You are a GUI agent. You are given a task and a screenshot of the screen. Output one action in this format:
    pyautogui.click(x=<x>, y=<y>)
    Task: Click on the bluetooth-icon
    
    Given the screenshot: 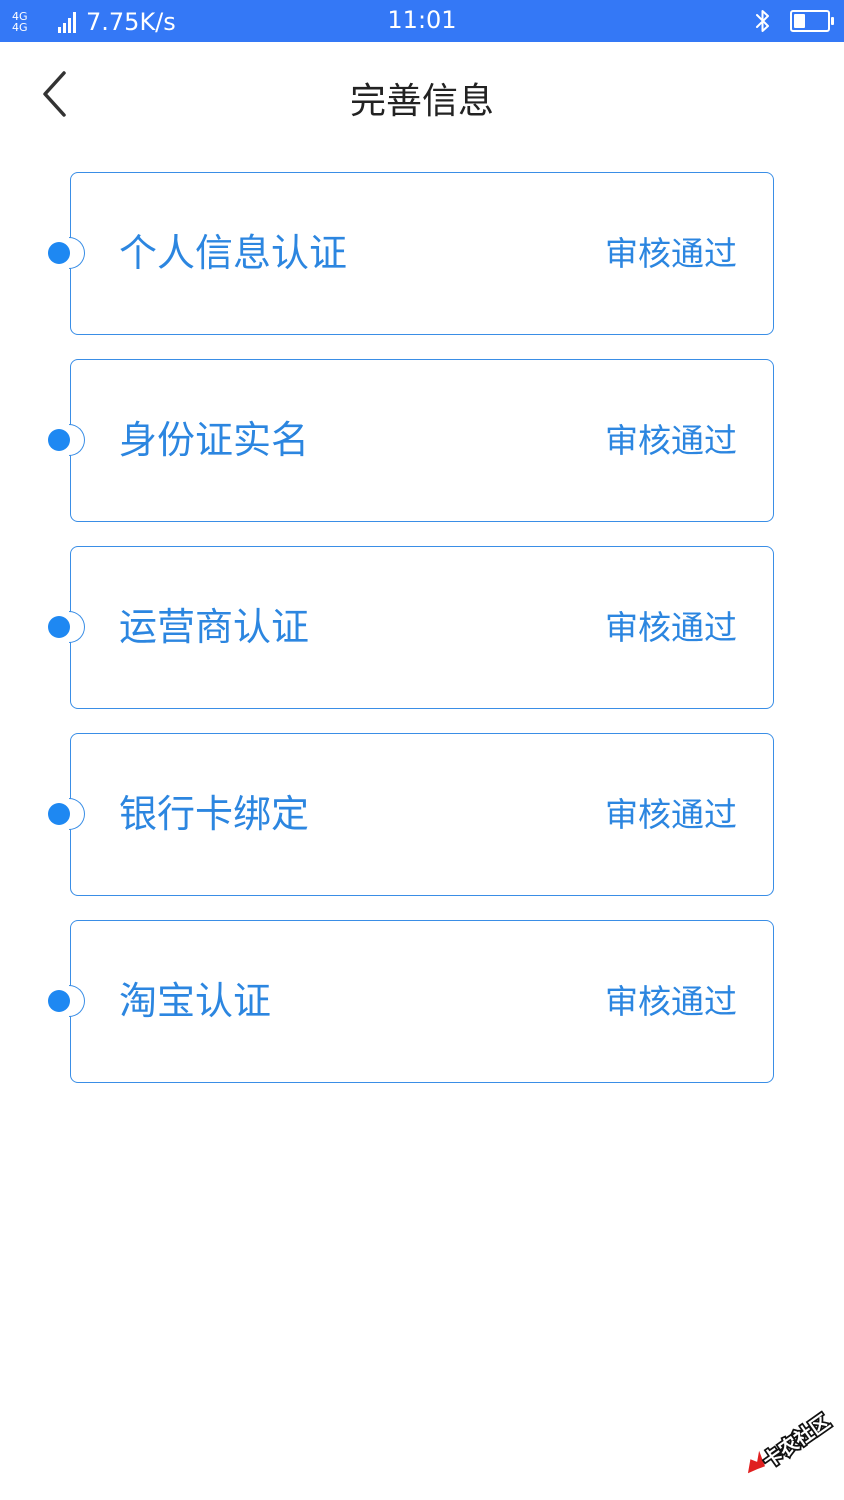 What is the action you would take?
    pyautogui.click(x=763, y=21)
    